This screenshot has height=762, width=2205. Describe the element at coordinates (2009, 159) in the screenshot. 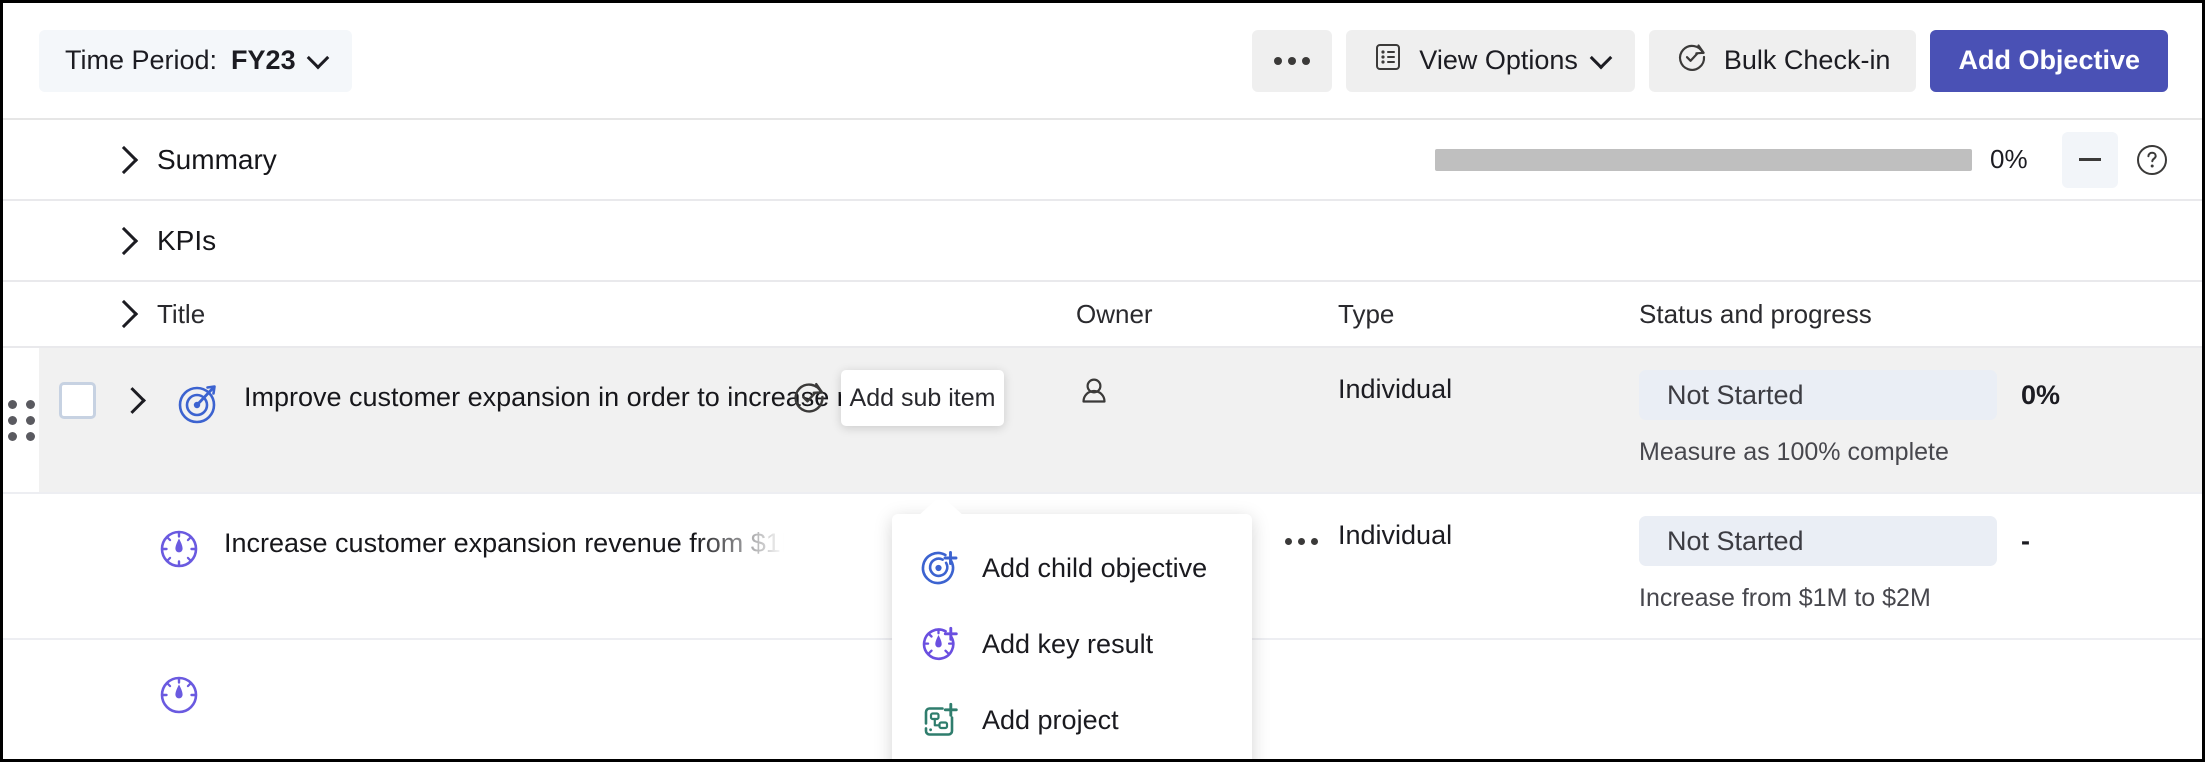

I see `summary-progress-percent: 0%` at that location.